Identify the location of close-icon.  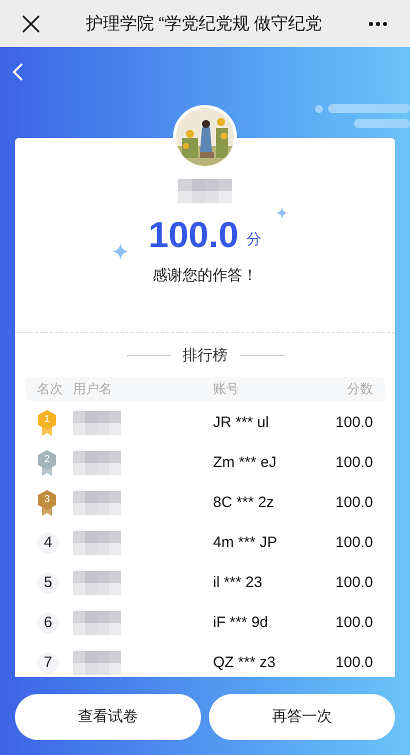
(31, 23).